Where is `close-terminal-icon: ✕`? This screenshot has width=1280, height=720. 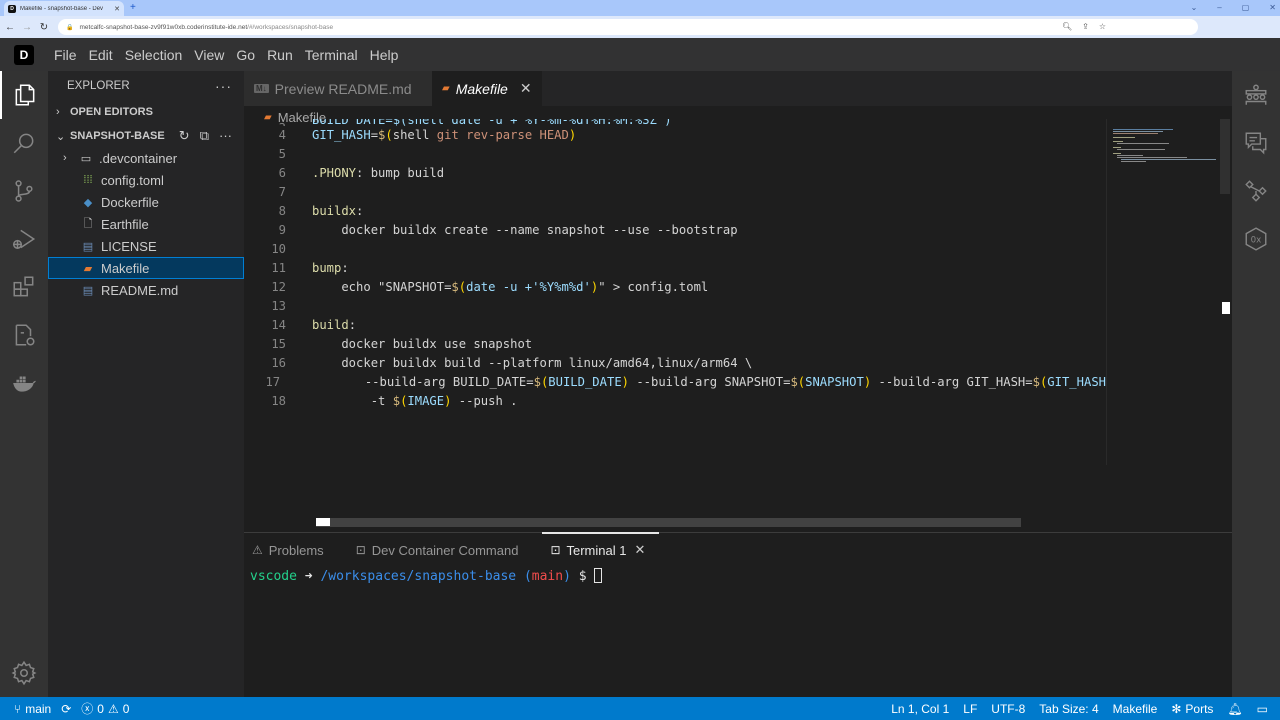
close-terminal-icon: ✕ is located at coordinates (639, 550).